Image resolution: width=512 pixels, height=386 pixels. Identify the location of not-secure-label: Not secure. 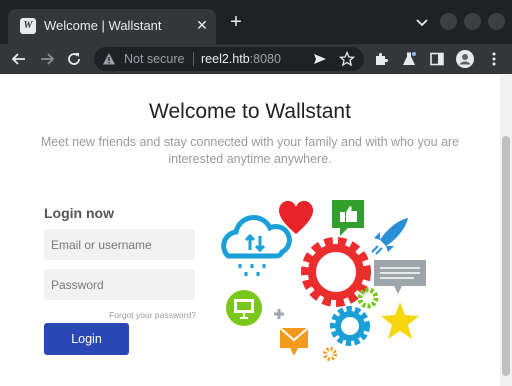
(154, 59).